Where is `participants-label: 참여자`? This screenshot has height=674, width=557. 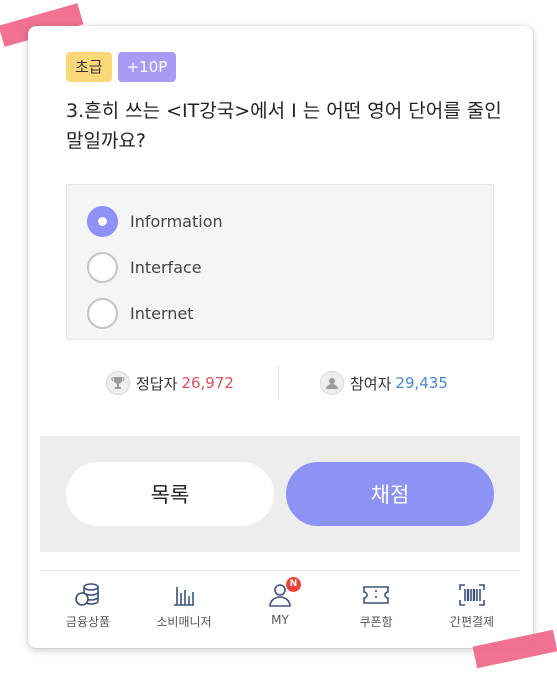
participants-label: 참여자 is located at coordinates (371, 383).